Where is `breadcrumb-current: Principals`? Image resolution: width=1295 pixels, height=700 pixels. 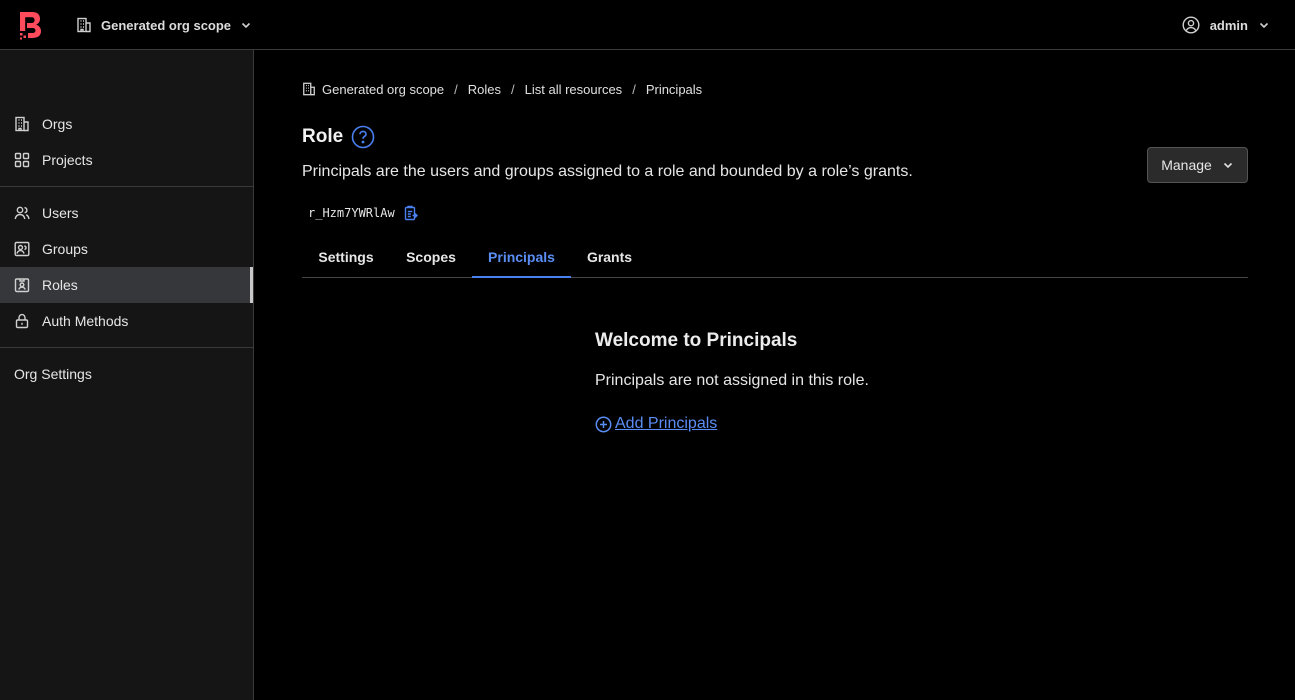 breadcrumb-current: Principals is located at coordinates (674, 89).